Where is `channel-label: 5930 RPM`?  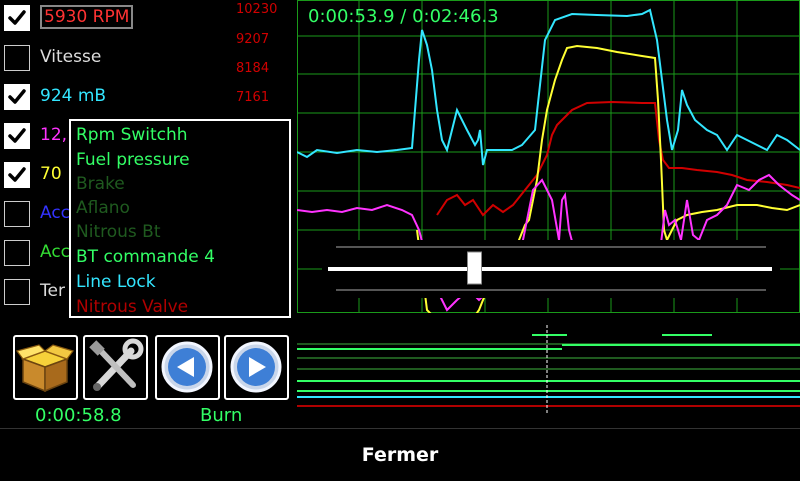
channel-label: 5930 RPM is located at coordinates (87, 17).